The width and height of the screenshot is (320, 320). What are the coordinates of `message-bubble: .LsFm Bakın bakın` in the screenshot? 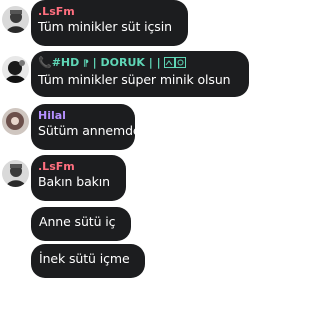 It's located at (78, 178).